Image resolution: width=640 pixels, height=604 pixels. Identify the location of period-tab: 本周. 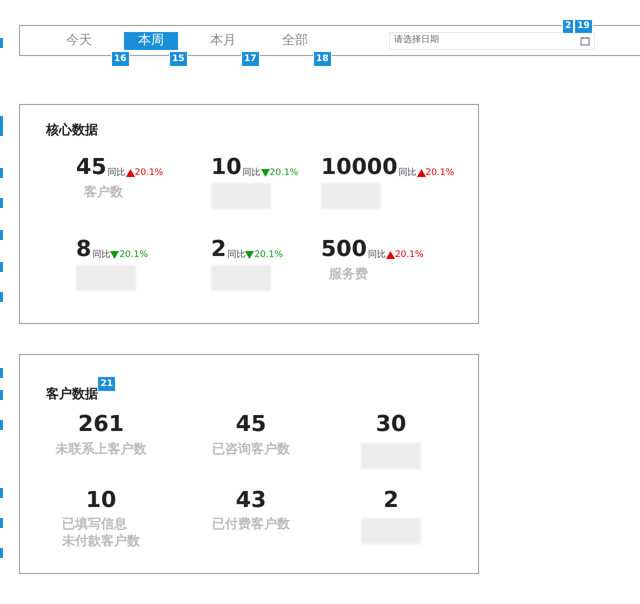
(151, 41).